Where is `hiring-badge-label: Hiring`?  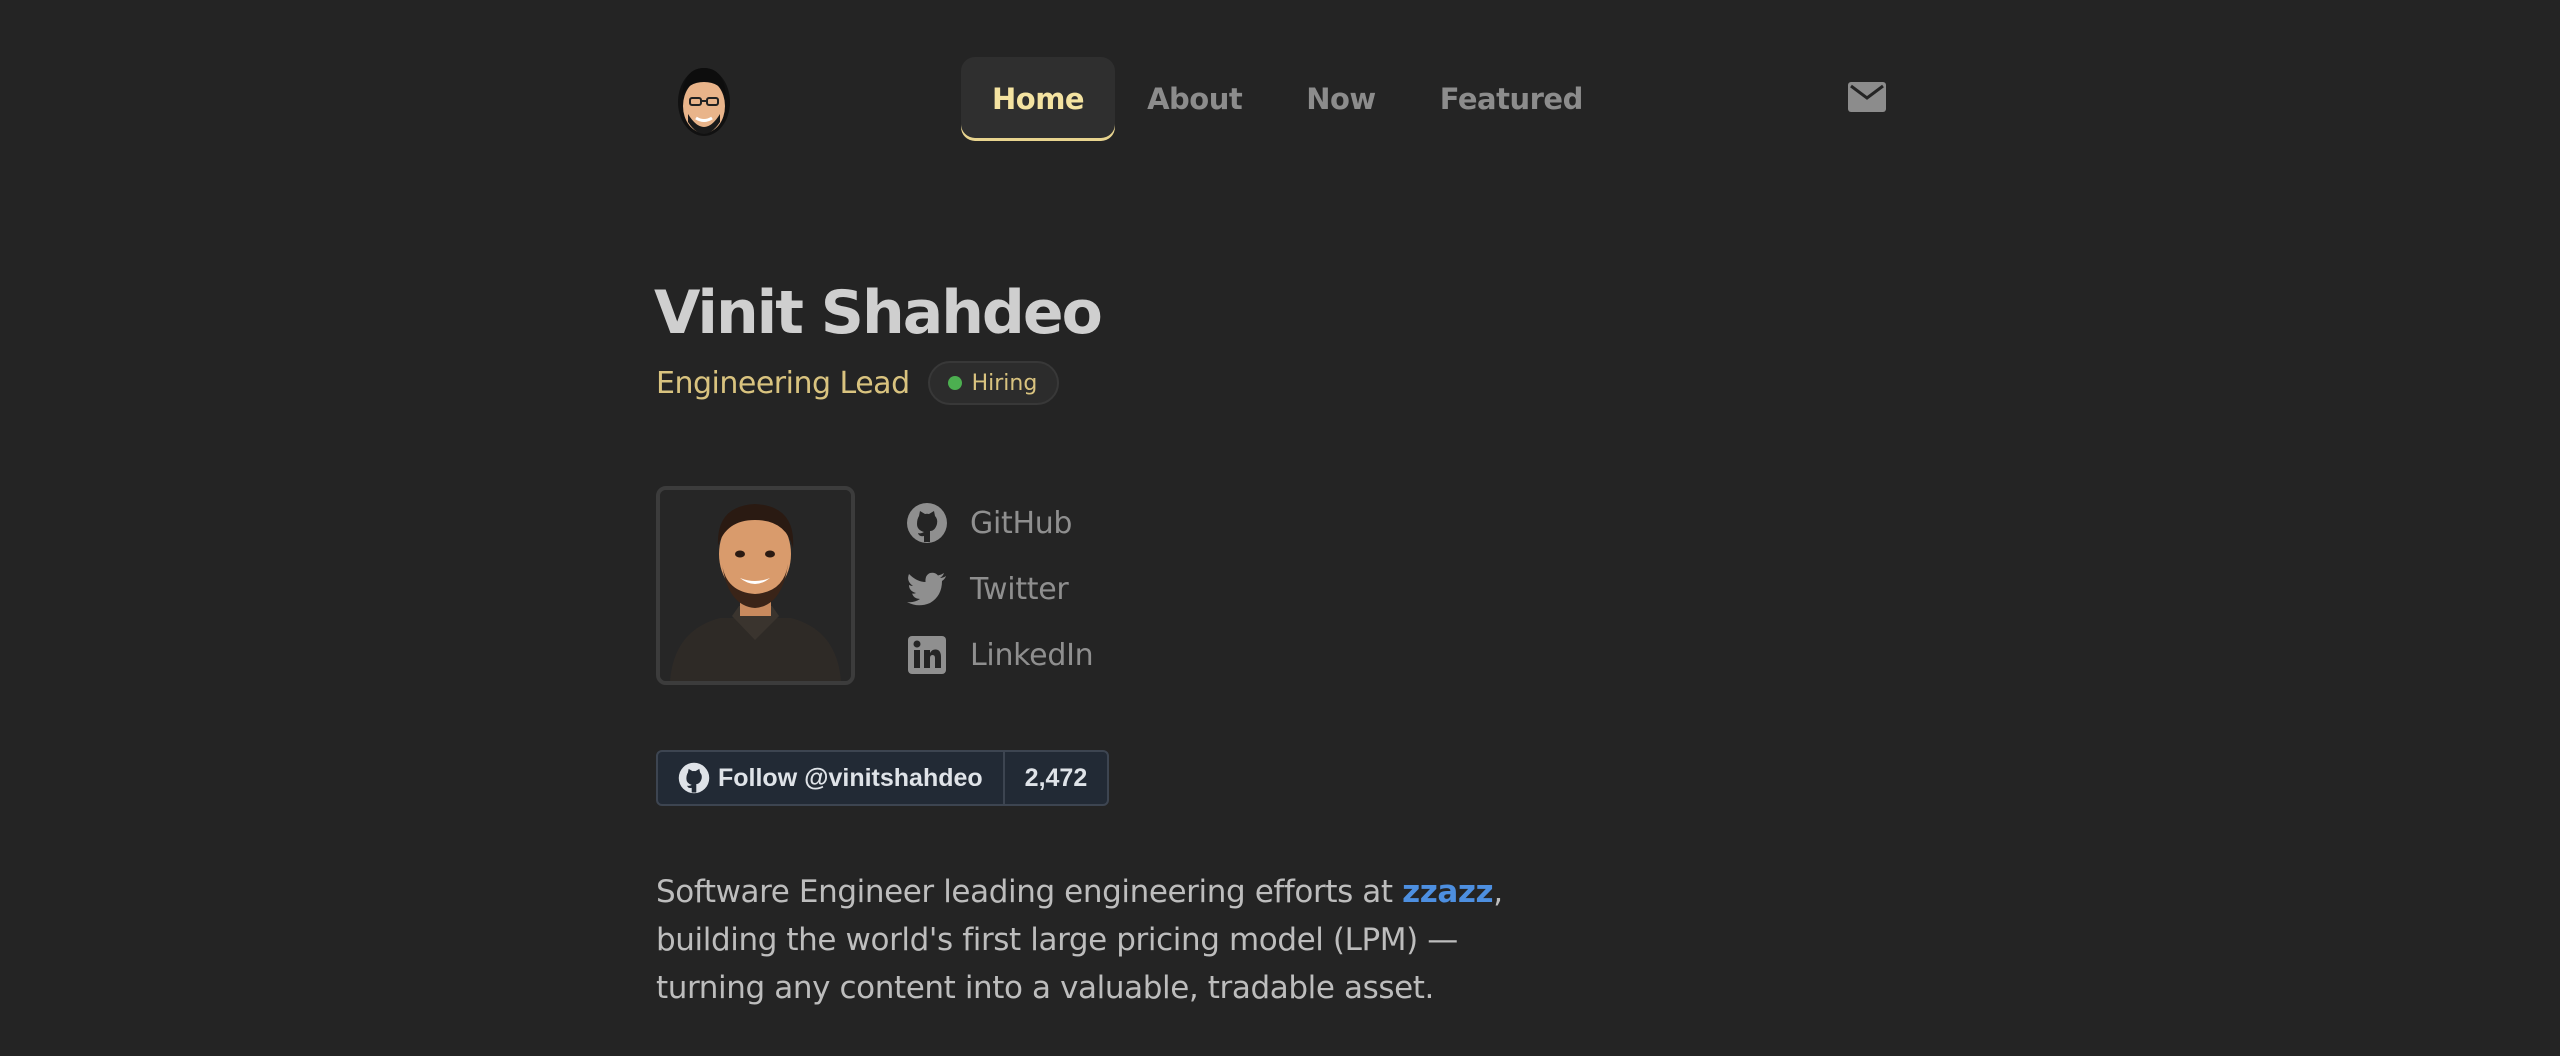 hiring-badge-label: Hiring is located at coordinates (1004, 383).